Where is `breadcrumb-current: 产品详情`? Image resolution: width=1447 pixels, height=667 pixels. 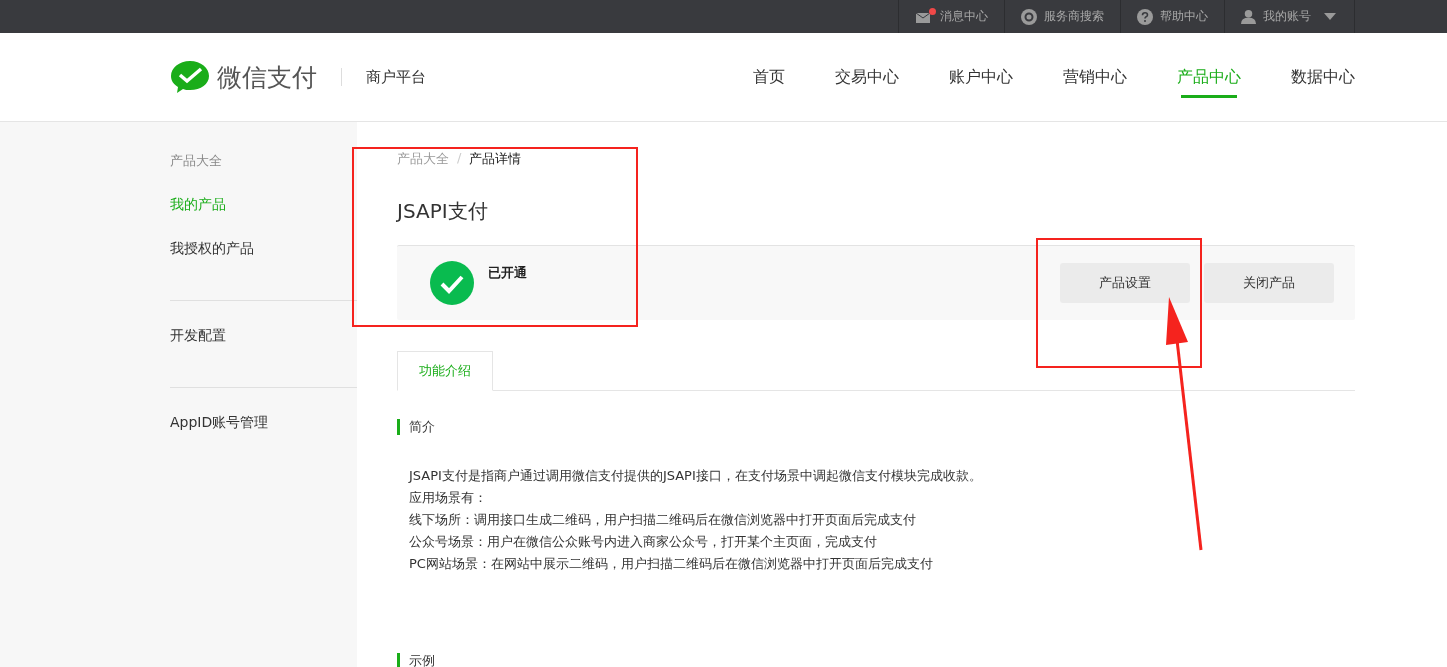
breadcrumb-current: 产品详情 is located at coordinates (495, 159).